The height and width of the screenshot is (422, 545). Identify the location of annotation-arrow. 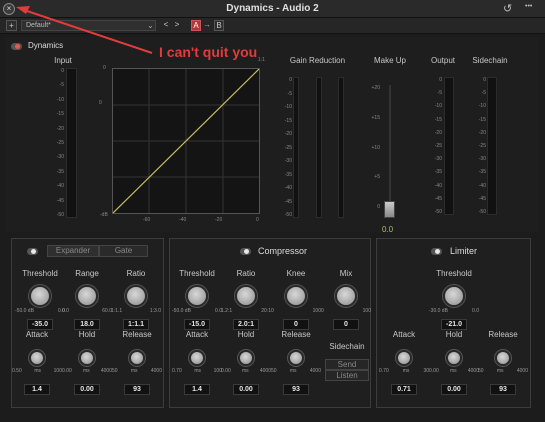
(88, 31).